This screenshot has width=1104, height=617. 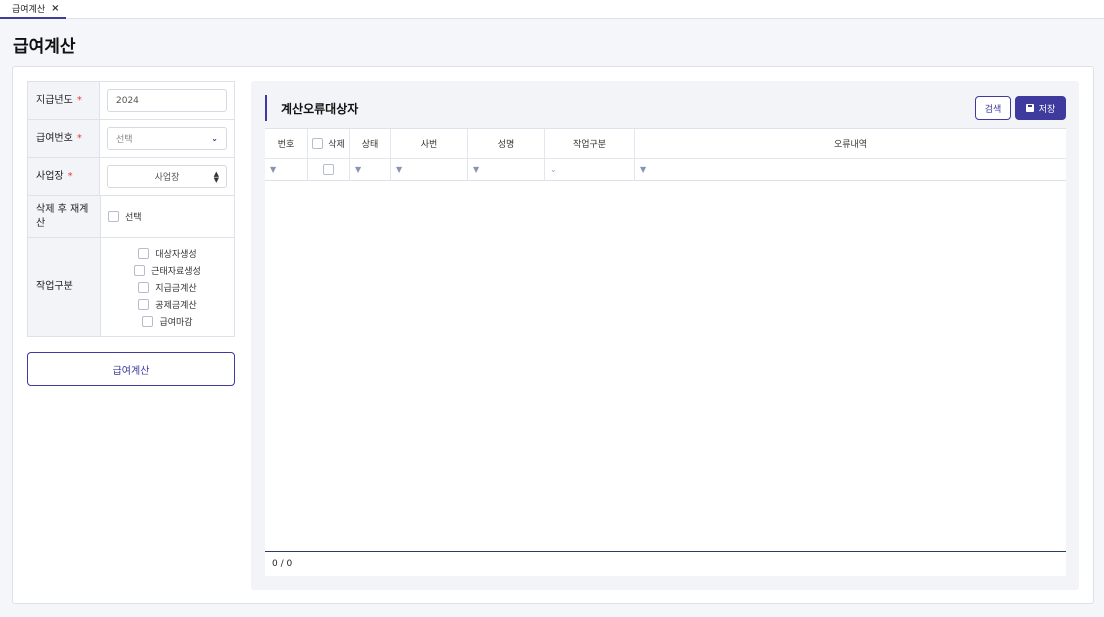 What do you see at coordinates (176, 271) in the screenshot?
I see `checkbox-label: 근태자료생성` at bounding box center [176, 271].